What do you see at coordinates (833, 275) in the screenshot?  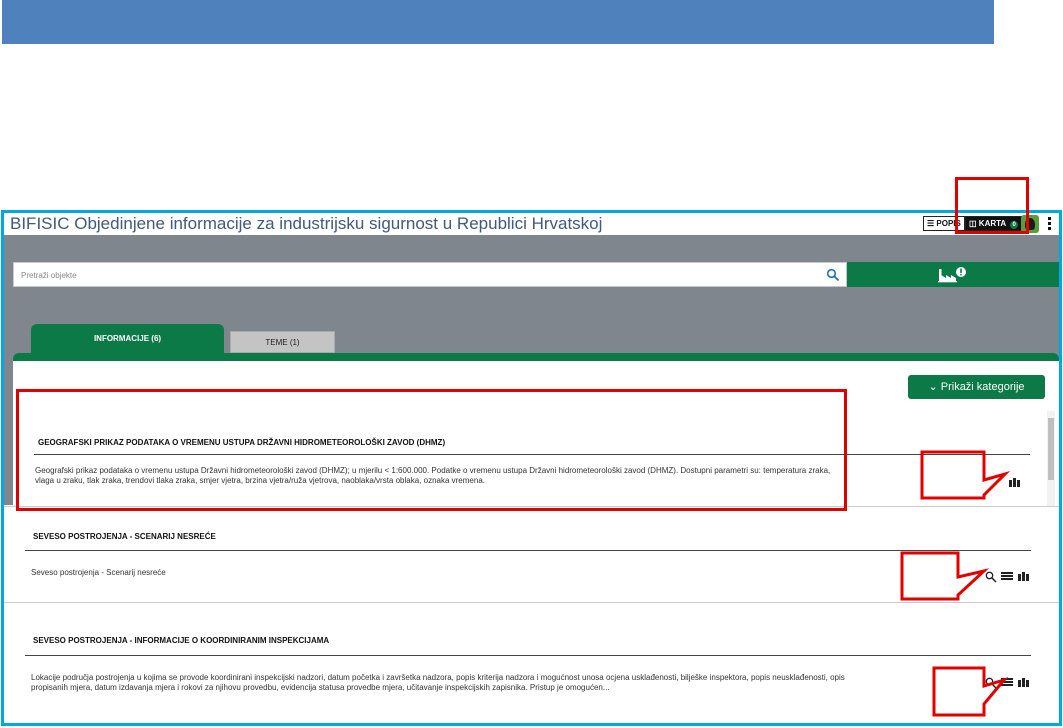 I see `search-icon` at bounding box center [833, 275].